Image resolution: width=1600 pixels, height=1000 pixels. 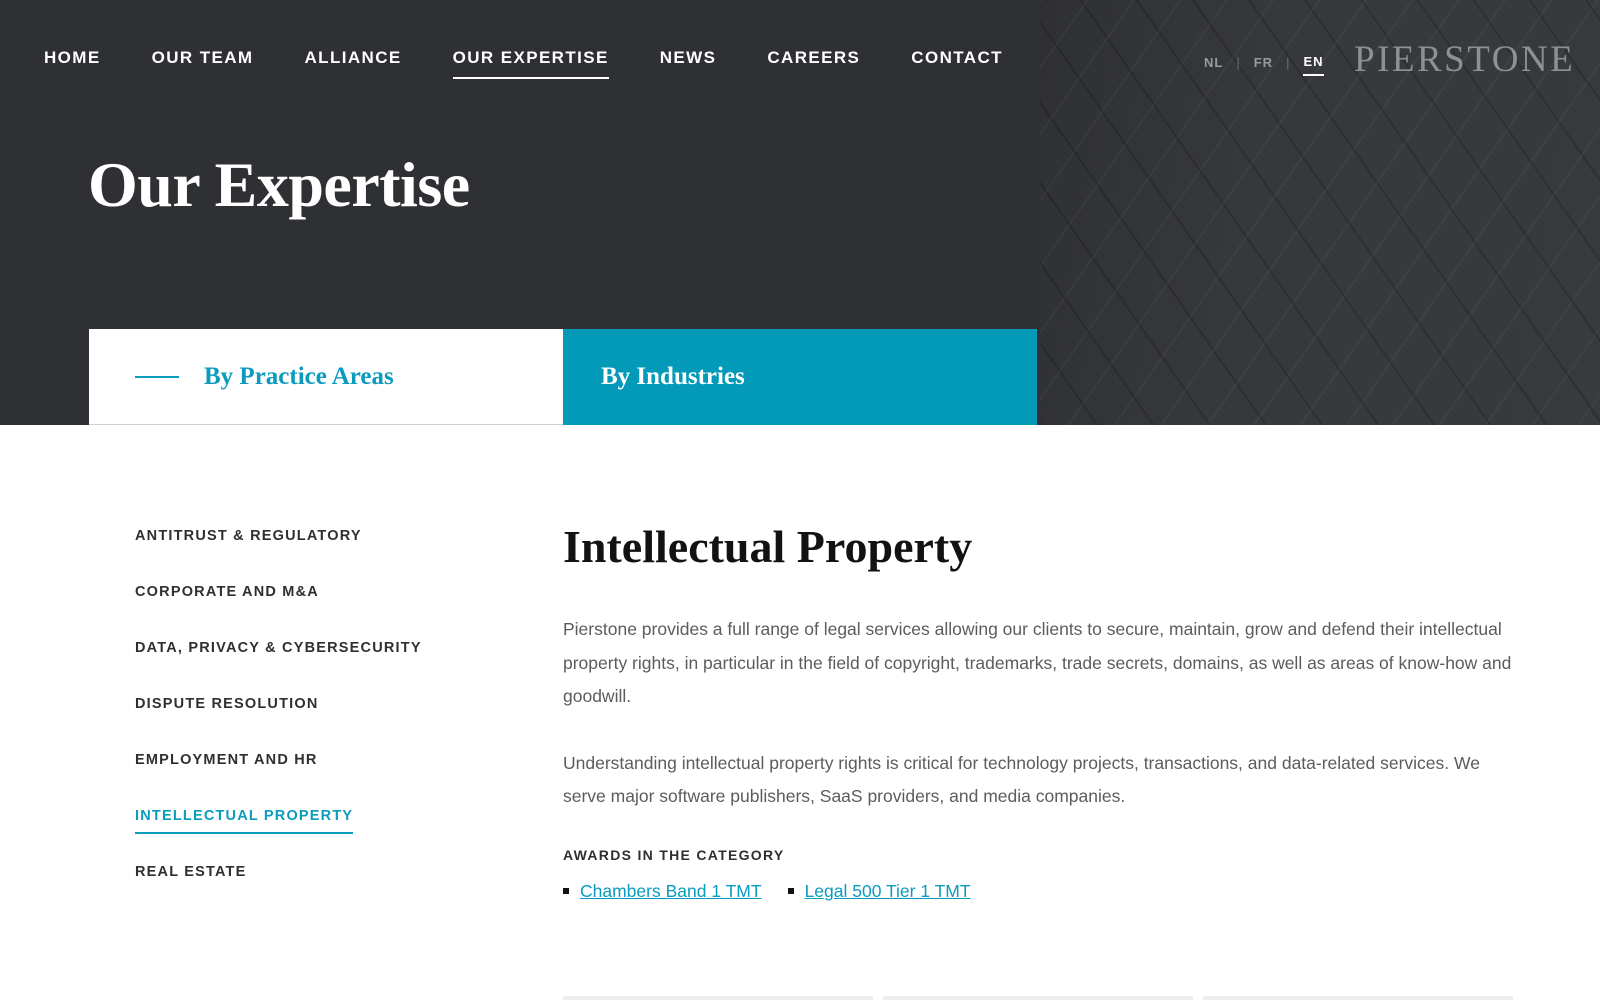 What do you see at coordinates (352, 63) in the screenshot?
I see `nav-item-alliance: ALLIANCE` at bounding box center [352, 63].